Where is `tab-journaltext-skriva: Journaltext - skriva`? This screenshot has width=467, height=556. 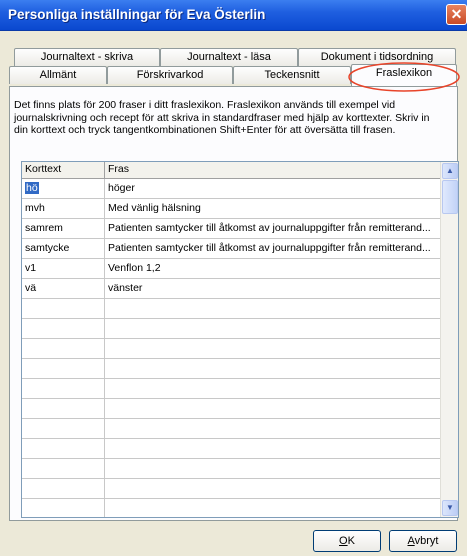 tab-journaltext-skriva: Journaltext - skriva is located at coordinates (87, 57).